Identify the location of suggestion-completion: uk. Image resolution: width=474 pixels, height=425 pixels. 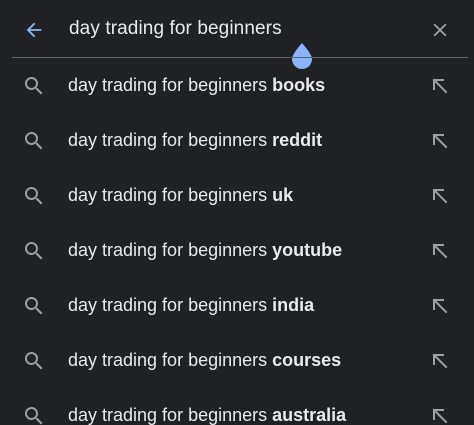
(283, 195).